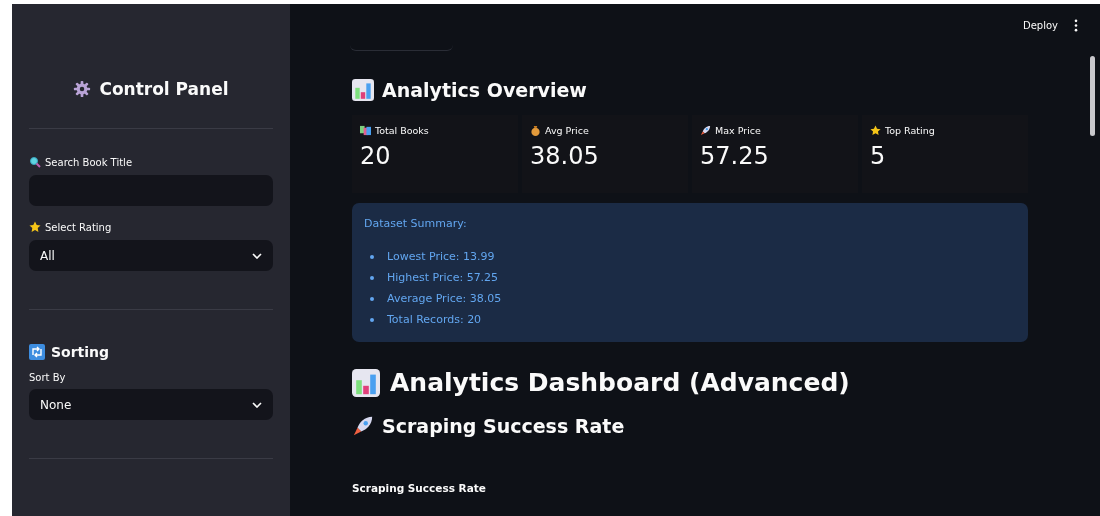 The width and height of the screenshot is (1100, 516). Describe the element at coordinates (151, 255) in the screenshot. I see `rating-select: All` at that location.